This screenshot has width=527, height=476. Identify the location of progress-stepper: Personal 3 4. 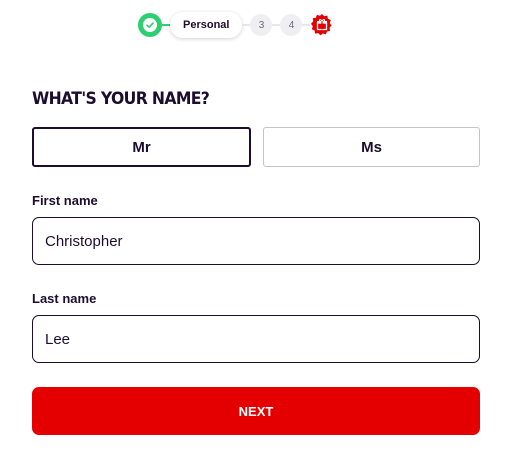
(236, 25).